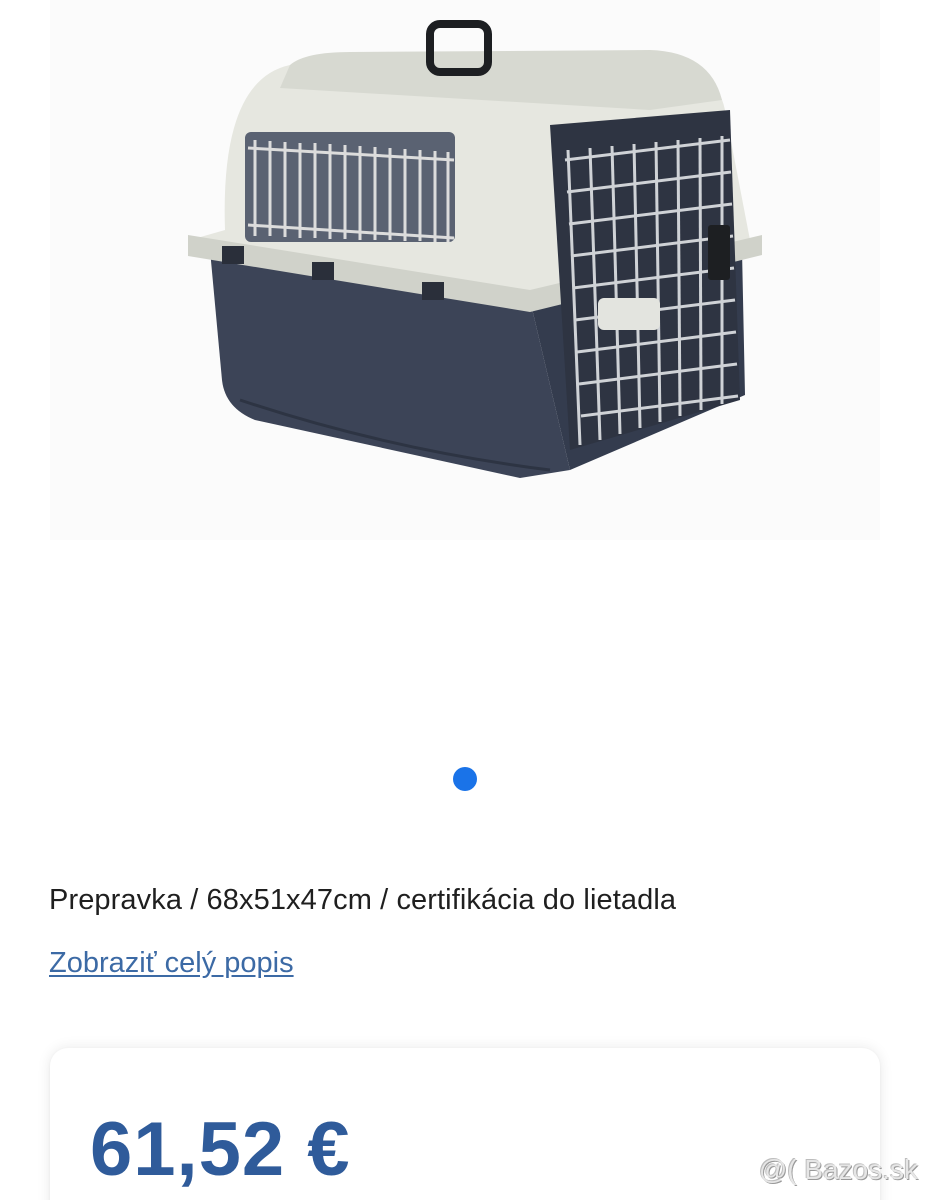 Image resolution: width=930 pixels, height=1200 pixels. Describe the element at coordinates (465, 1124) in the screenshot. I see `price-card: 61,52 €` at that location.